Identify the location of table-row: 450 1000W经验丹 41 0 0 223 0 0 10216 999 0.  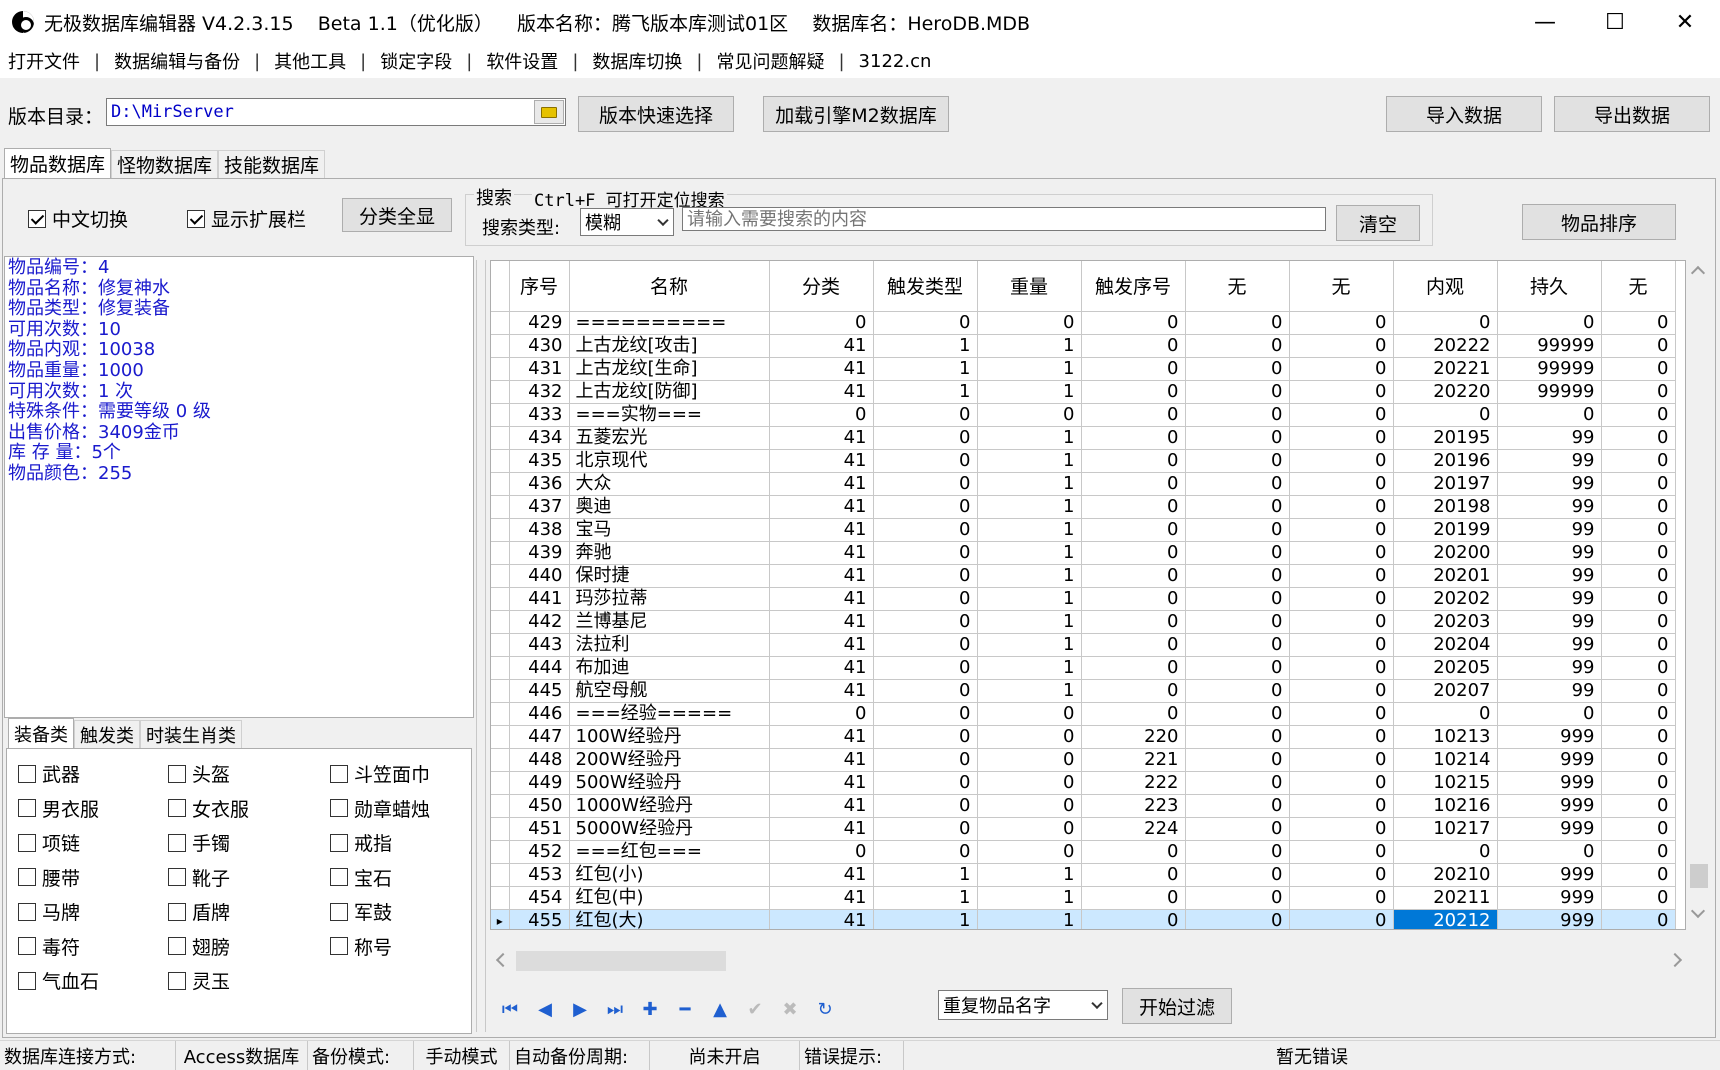
(1083, 806).